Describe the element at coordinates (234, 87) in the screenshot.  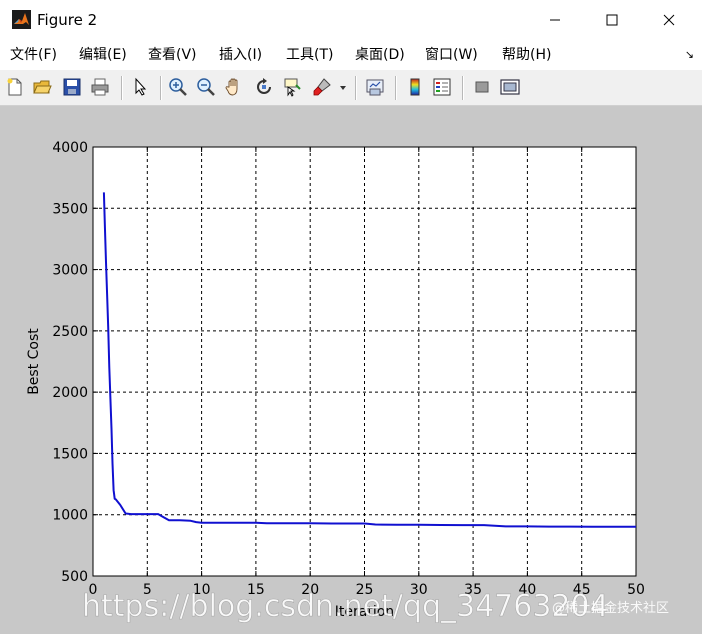
I see `pan-hand-icon` at that location.